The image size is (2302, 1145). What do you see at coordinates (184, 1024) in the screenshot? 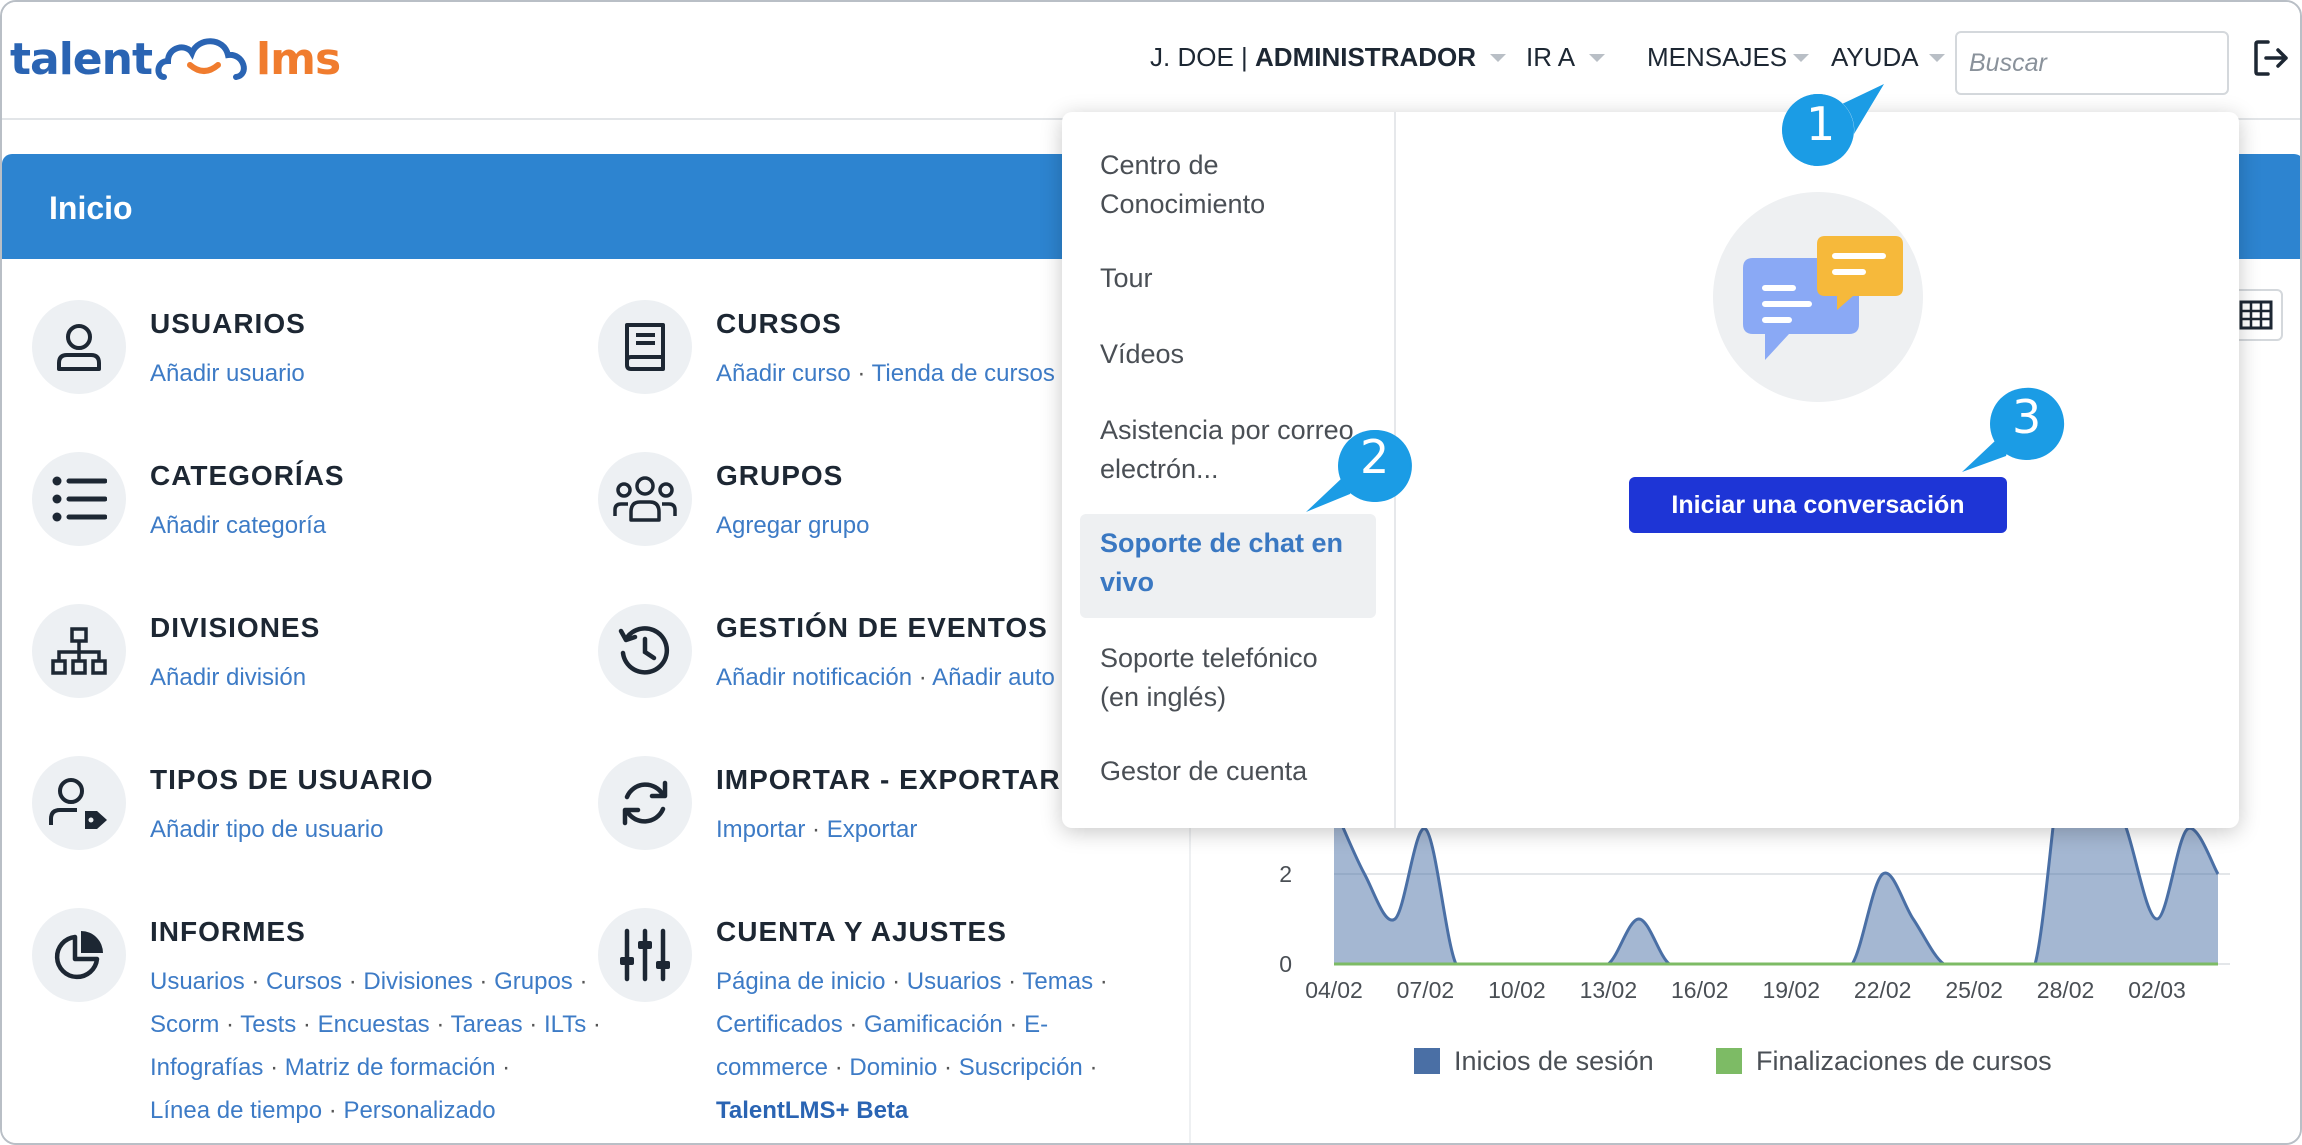
I see `link-report-scorm: Scorm` at bounding box center [184, 1024].